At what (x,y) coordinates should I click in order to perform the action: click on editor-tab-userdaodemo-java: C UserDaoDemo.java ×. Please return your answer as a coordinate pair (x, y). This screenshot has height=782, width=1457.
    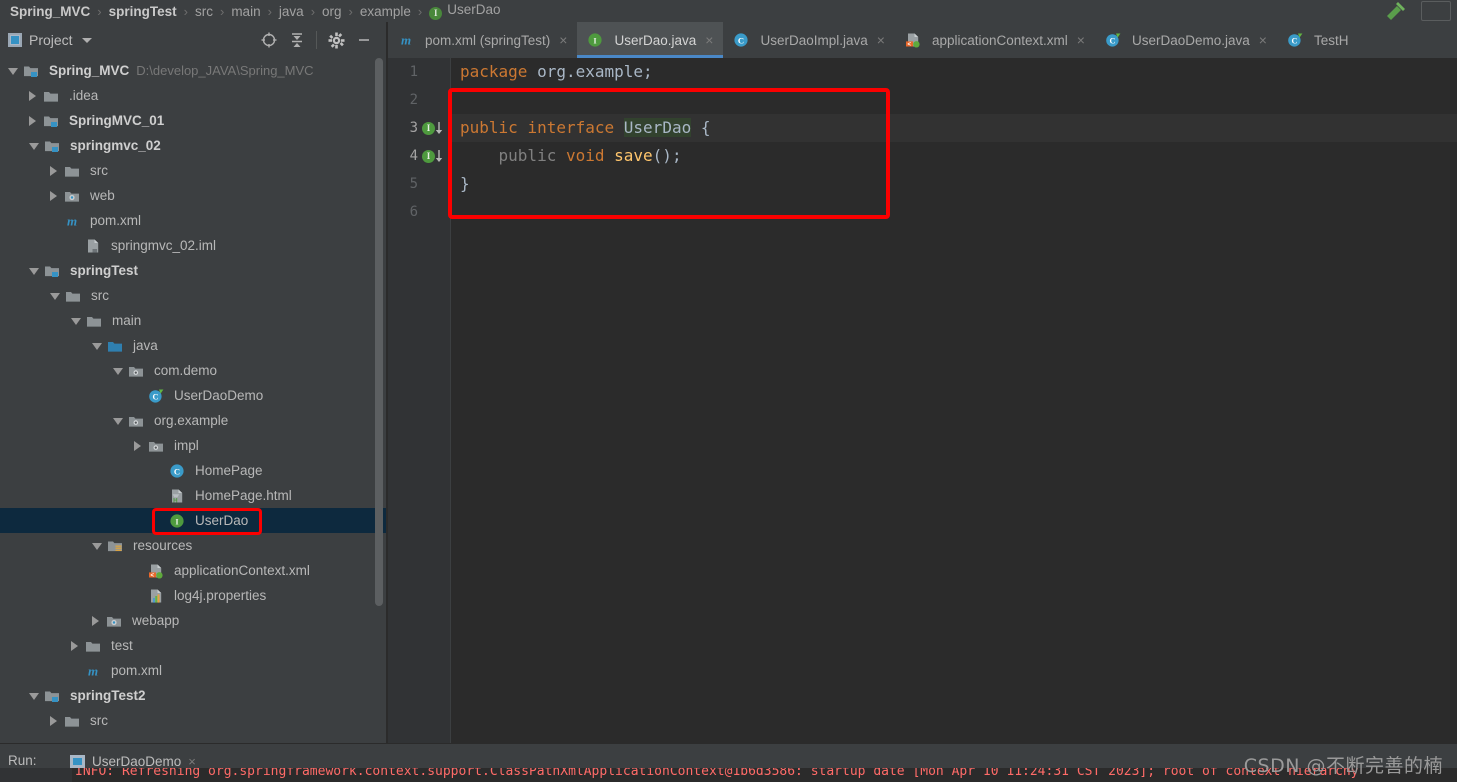
    Looking at the image, I should click on (1186, 40).